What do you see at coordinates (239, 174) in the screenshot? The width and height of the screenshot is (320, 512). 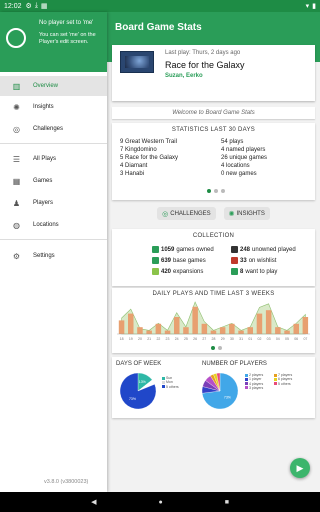 I see `list-item: 0 new games` at bounding box center [239, 174].